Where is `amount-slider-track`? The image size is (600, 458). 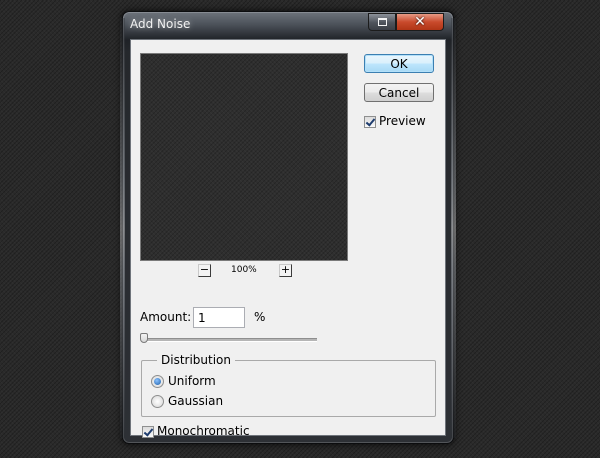
amount-slider-track is located at coordinates (230, 340).